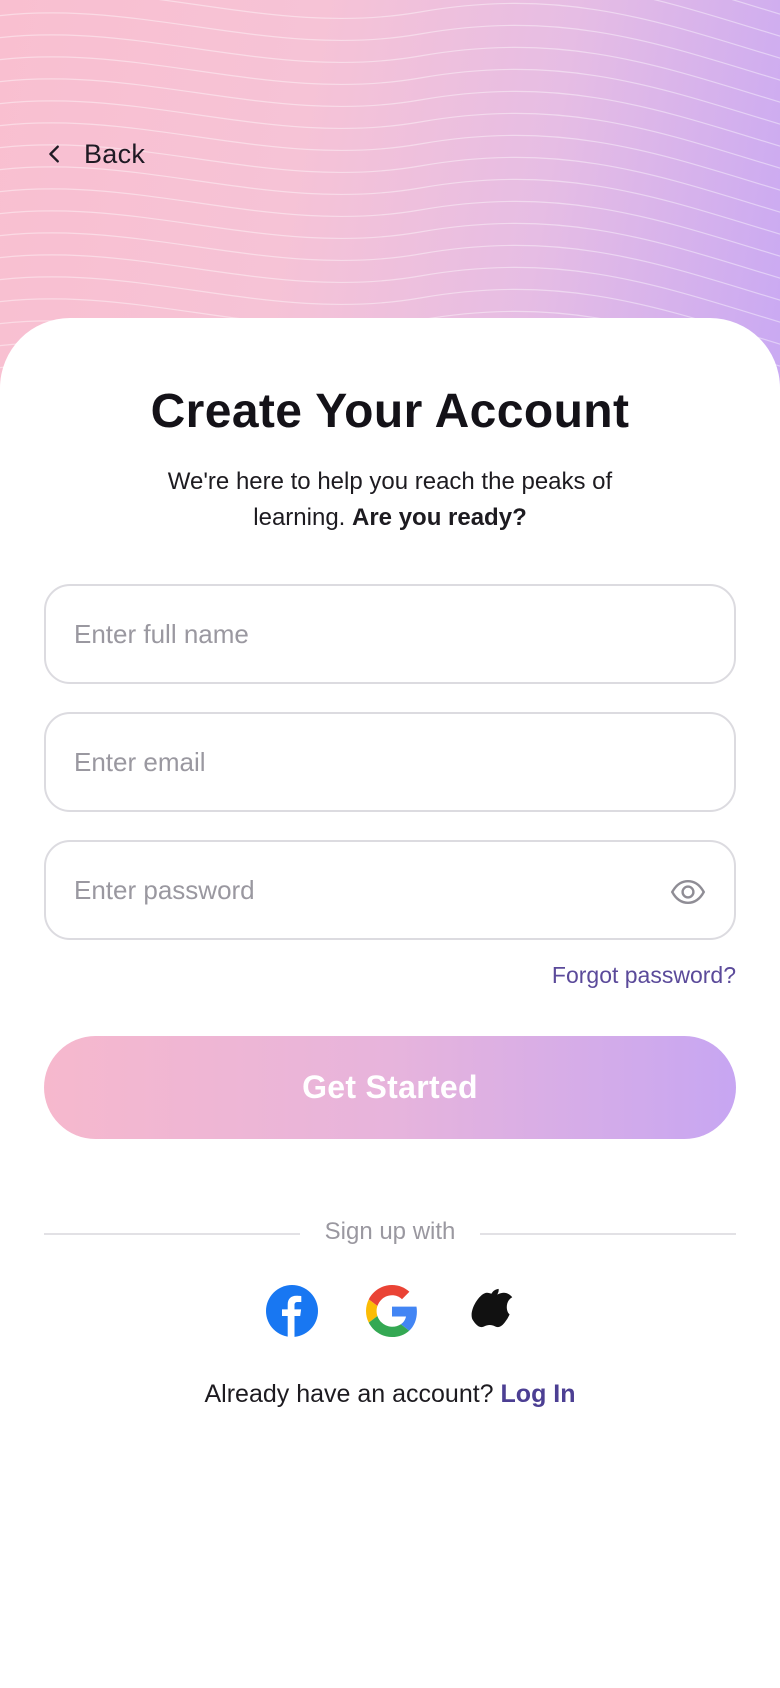 This screenshot has height=1688, width=780. I want to click on password-field, so click(390, 890).